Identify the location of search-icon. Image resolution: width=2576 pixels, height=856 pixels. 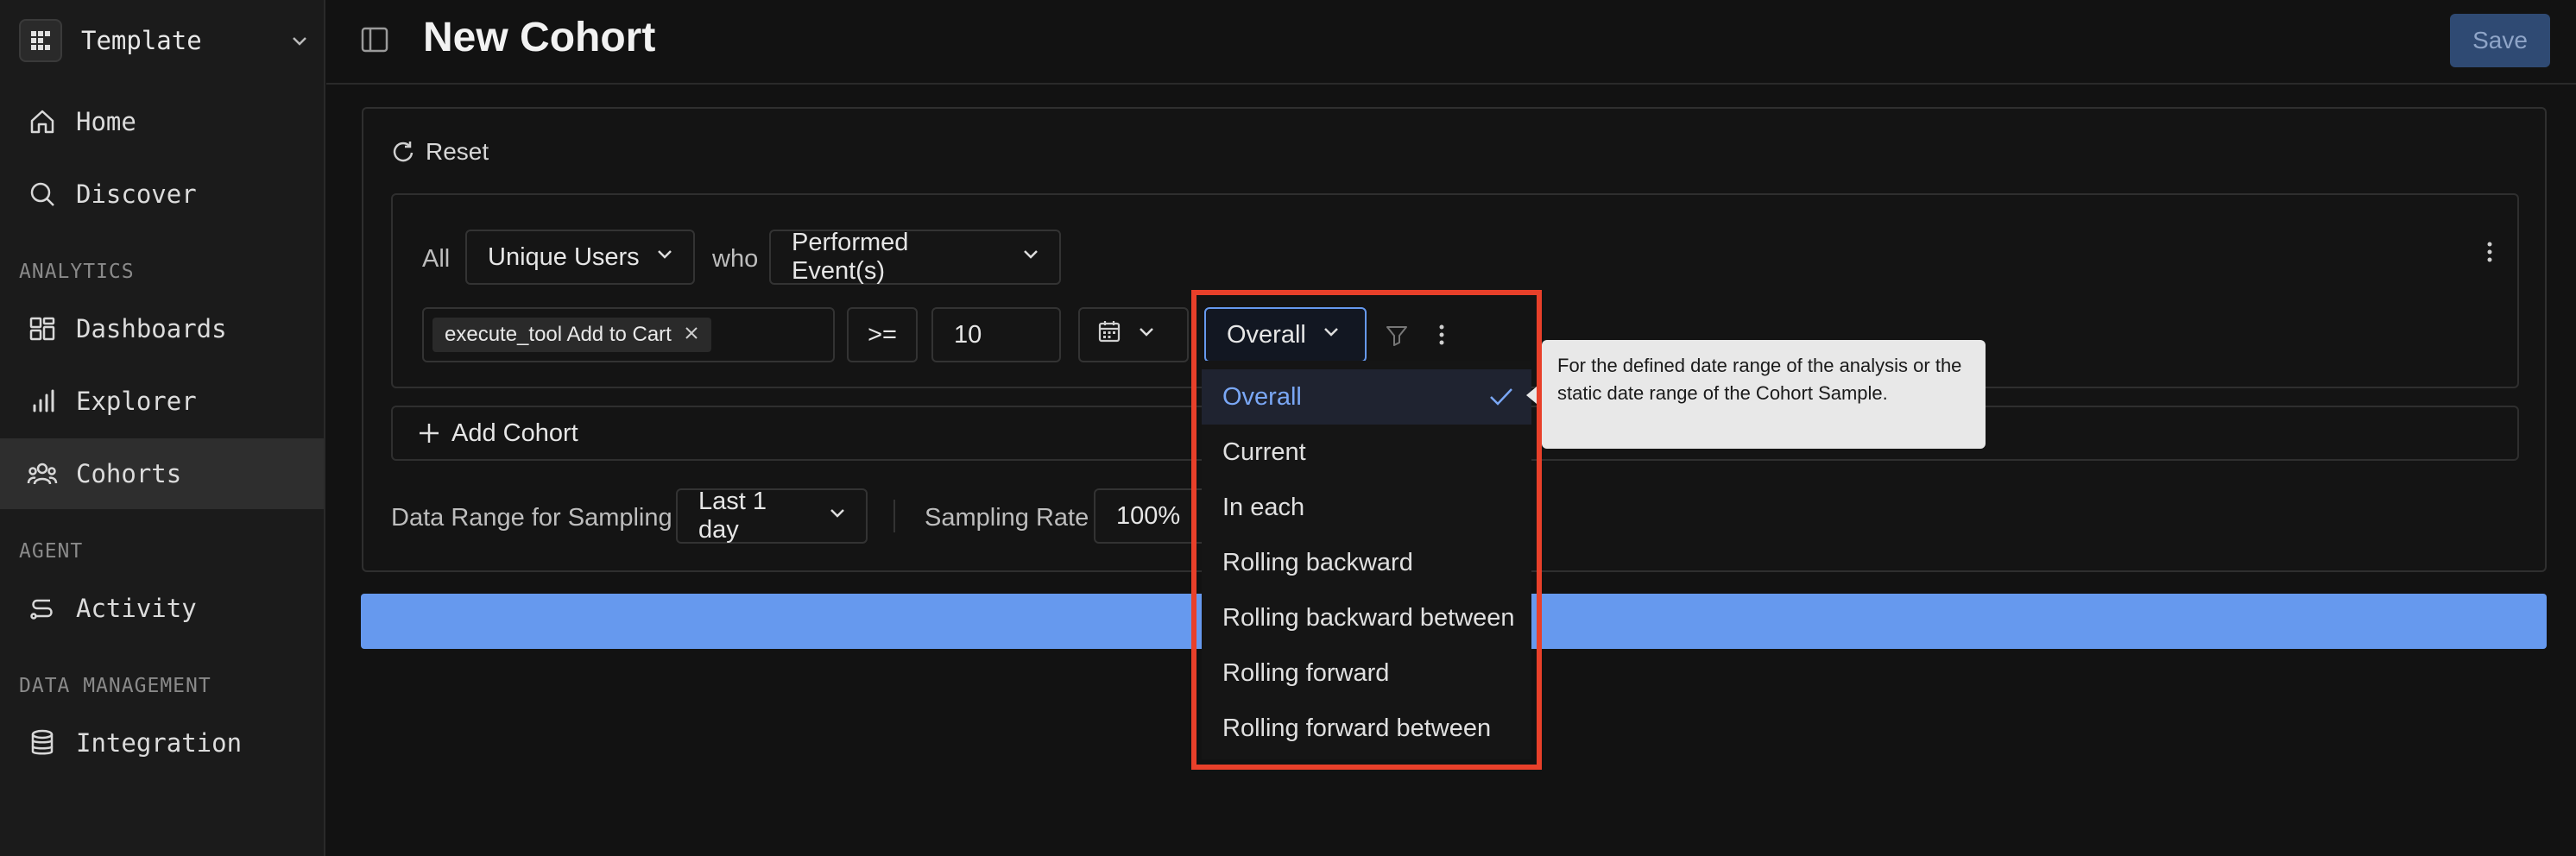
(42, 194).